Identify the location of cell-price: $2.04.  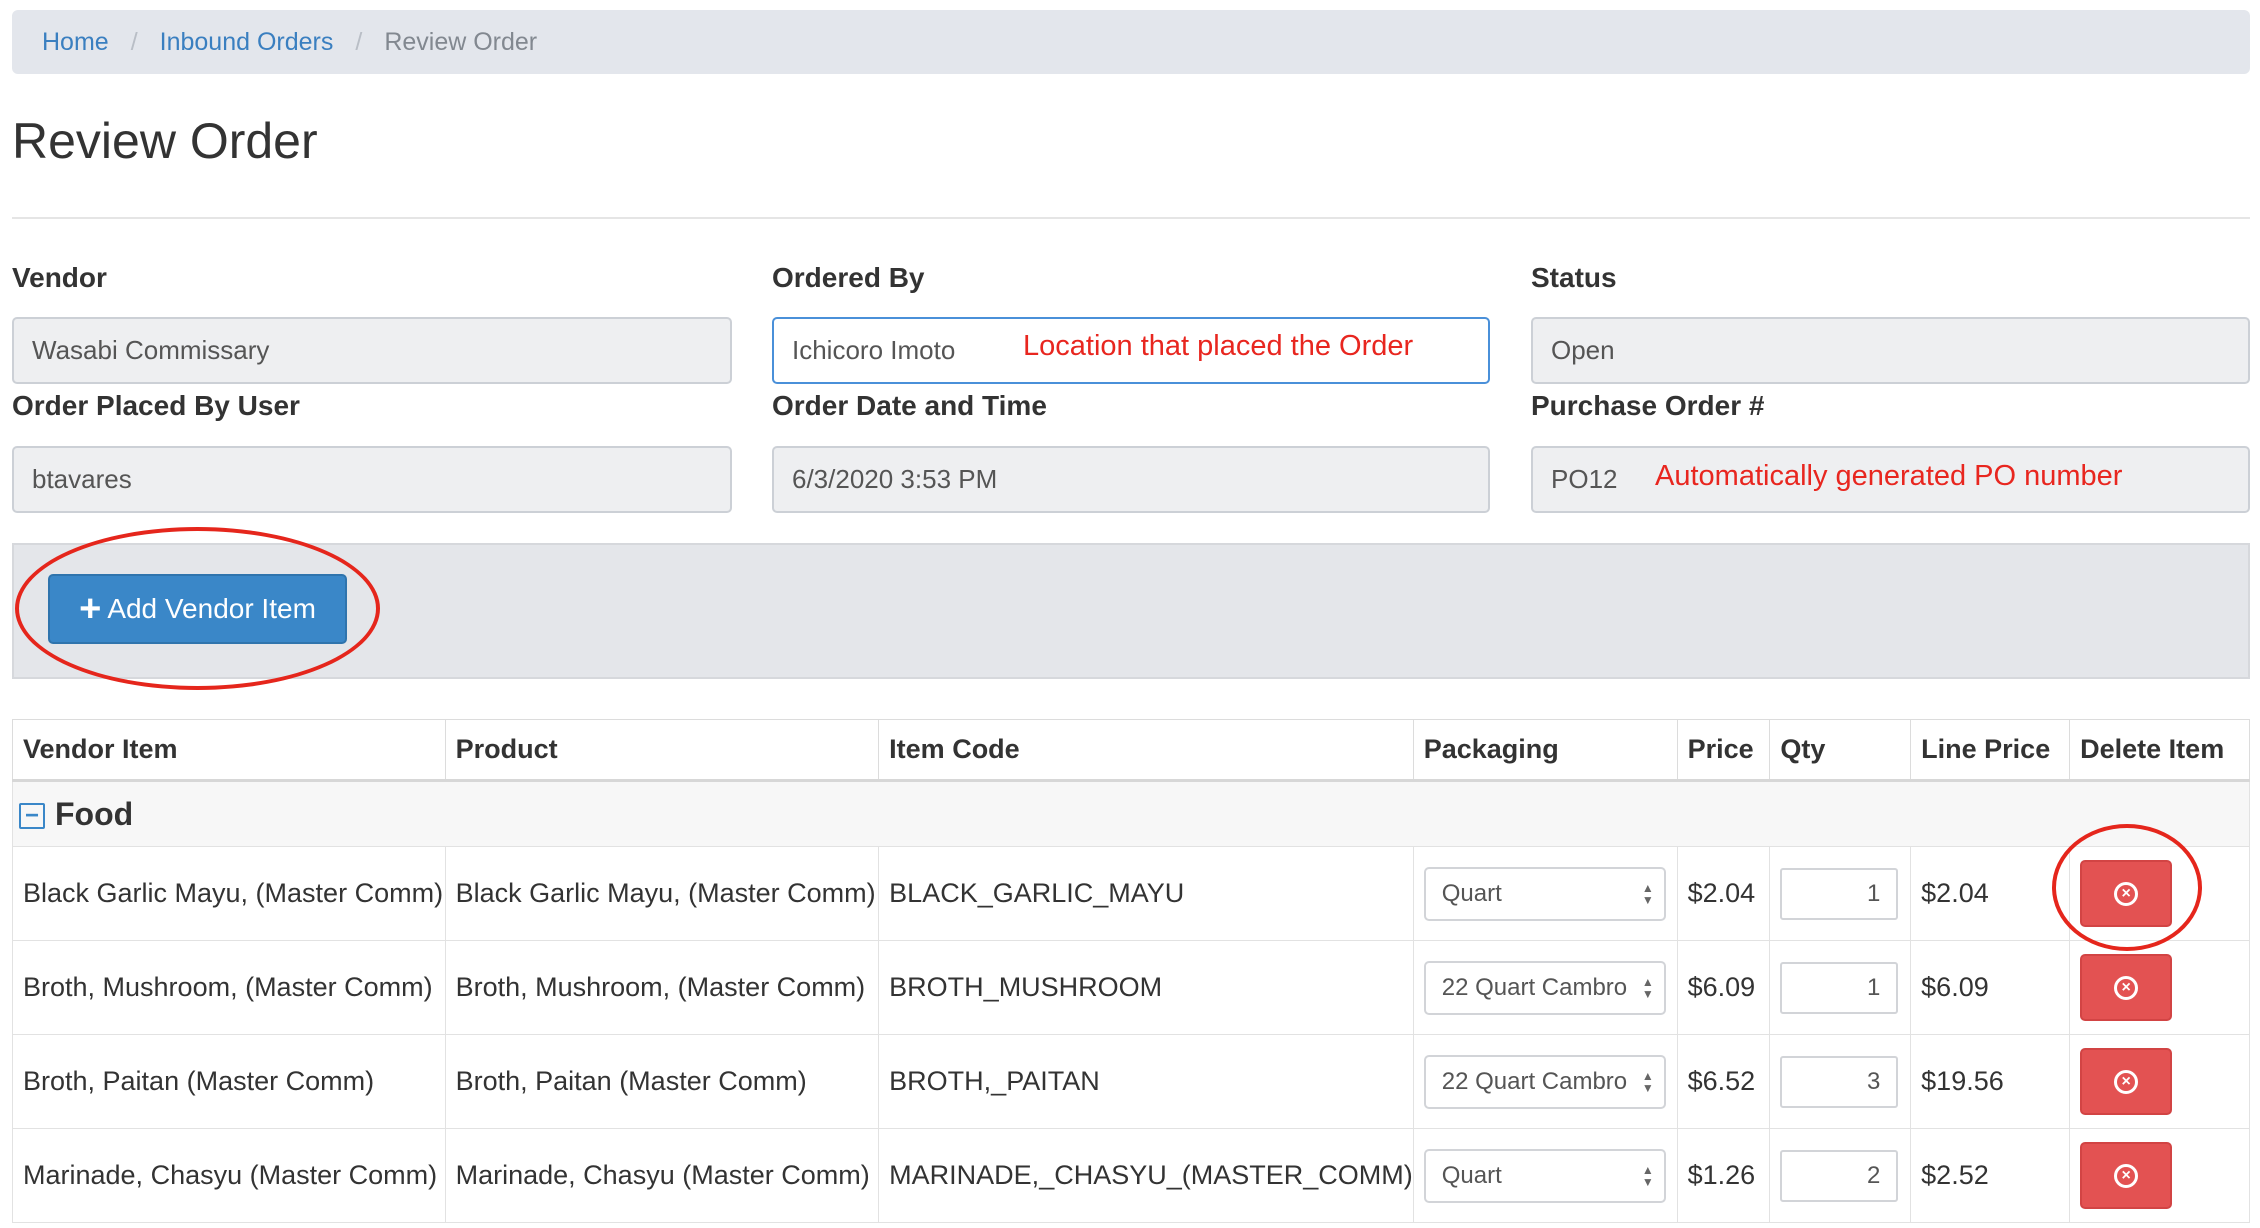
(1723, 893).